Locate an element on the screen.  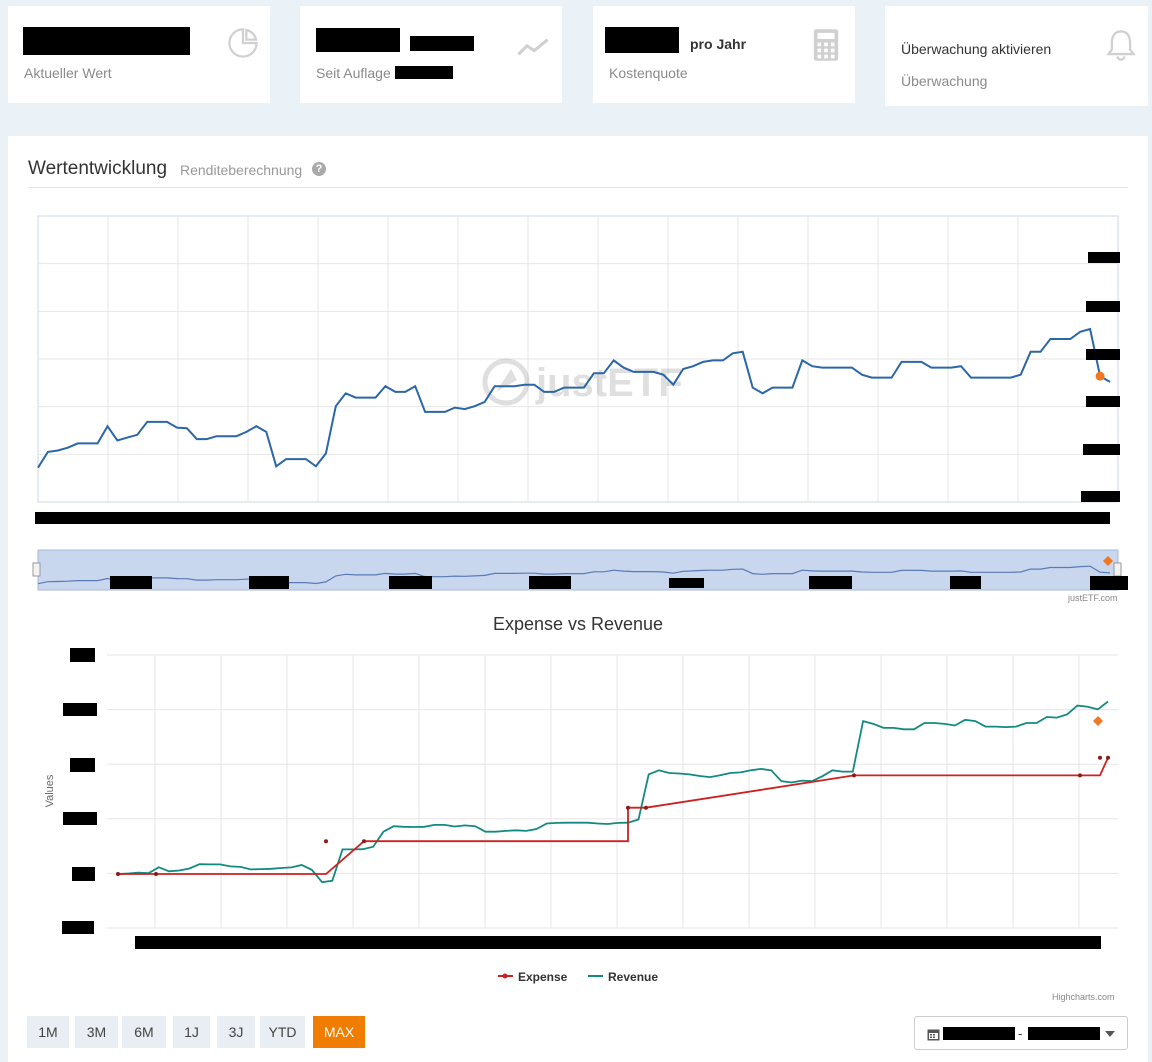
redacted-end-date is located at coordinates (1064, 1033).